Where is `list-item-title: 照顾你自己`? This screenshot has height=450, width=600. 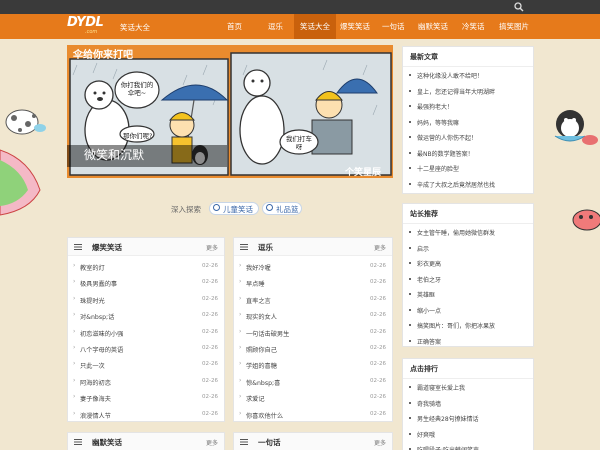 list-item-title: 照顾你自己 is located at coordinates (261, 349).